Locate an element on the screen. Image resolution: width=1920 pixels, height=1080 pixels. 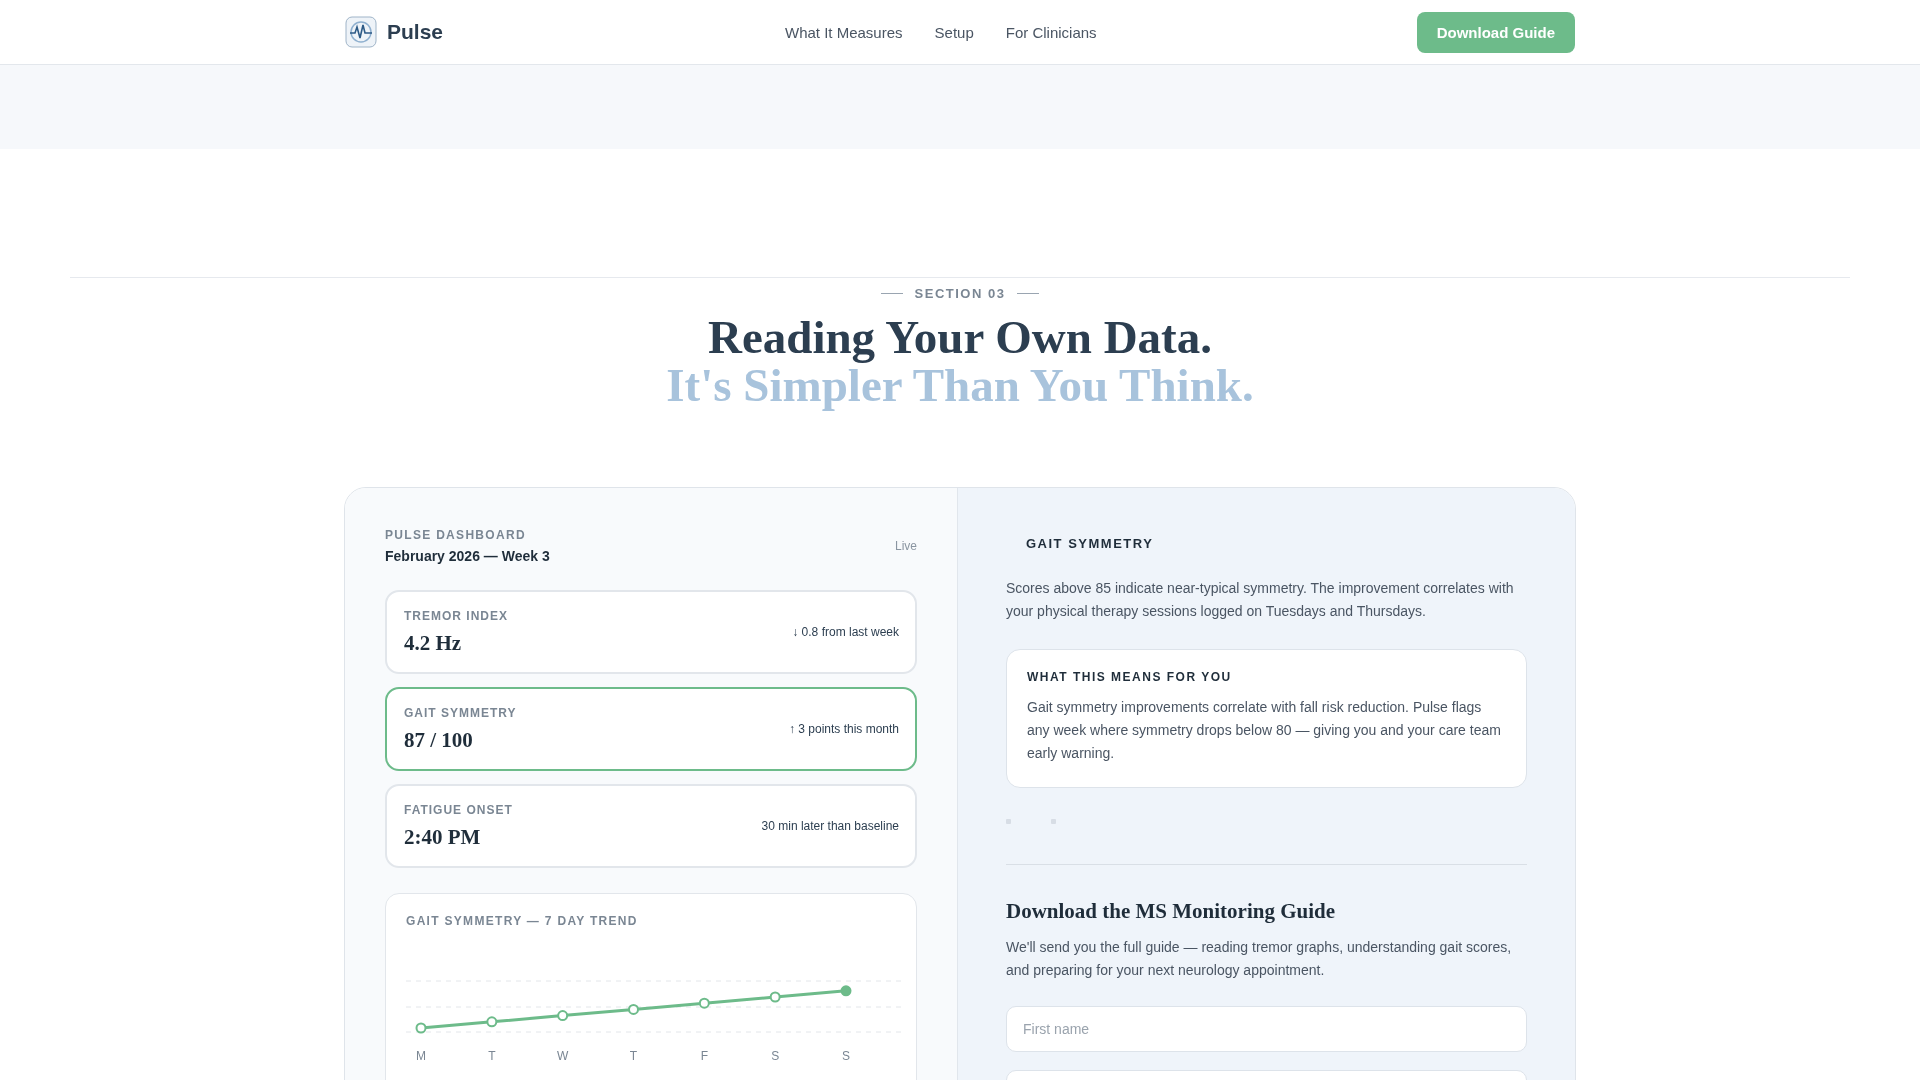
input-field: First name is located at coordinates (1266, 1029).